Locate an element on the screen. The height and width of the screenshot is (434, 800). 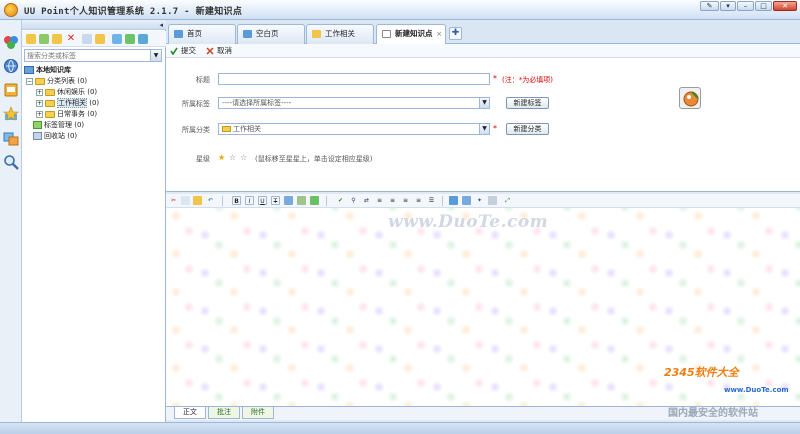
tree-search-input is located at coordinates (86, 55).